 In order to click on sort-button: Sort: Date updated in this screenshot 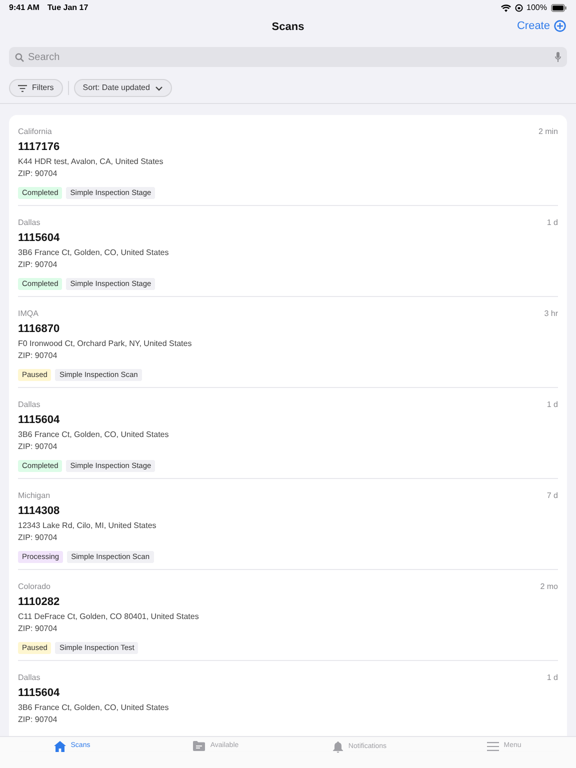, I will do `click(123, 88)`.